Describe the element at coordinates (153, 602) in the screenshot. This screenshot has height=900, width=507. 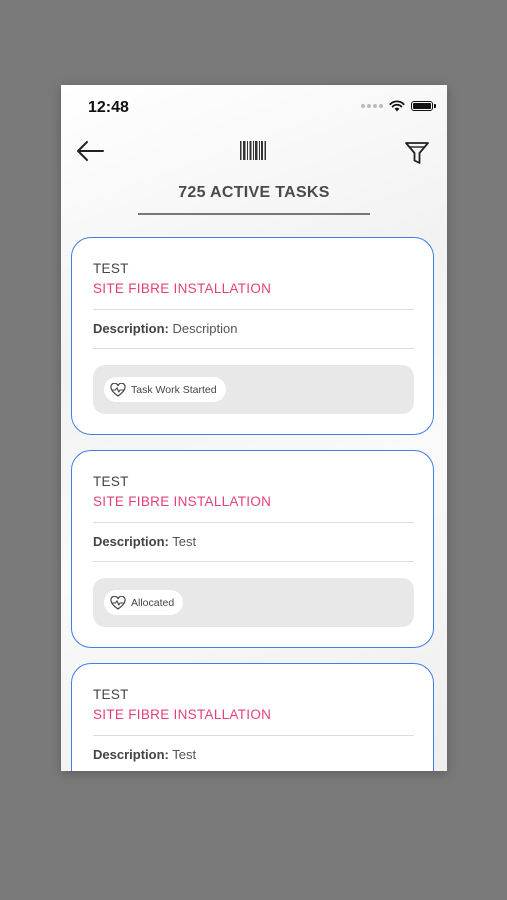
I see `status-label: Allocated` at that location.